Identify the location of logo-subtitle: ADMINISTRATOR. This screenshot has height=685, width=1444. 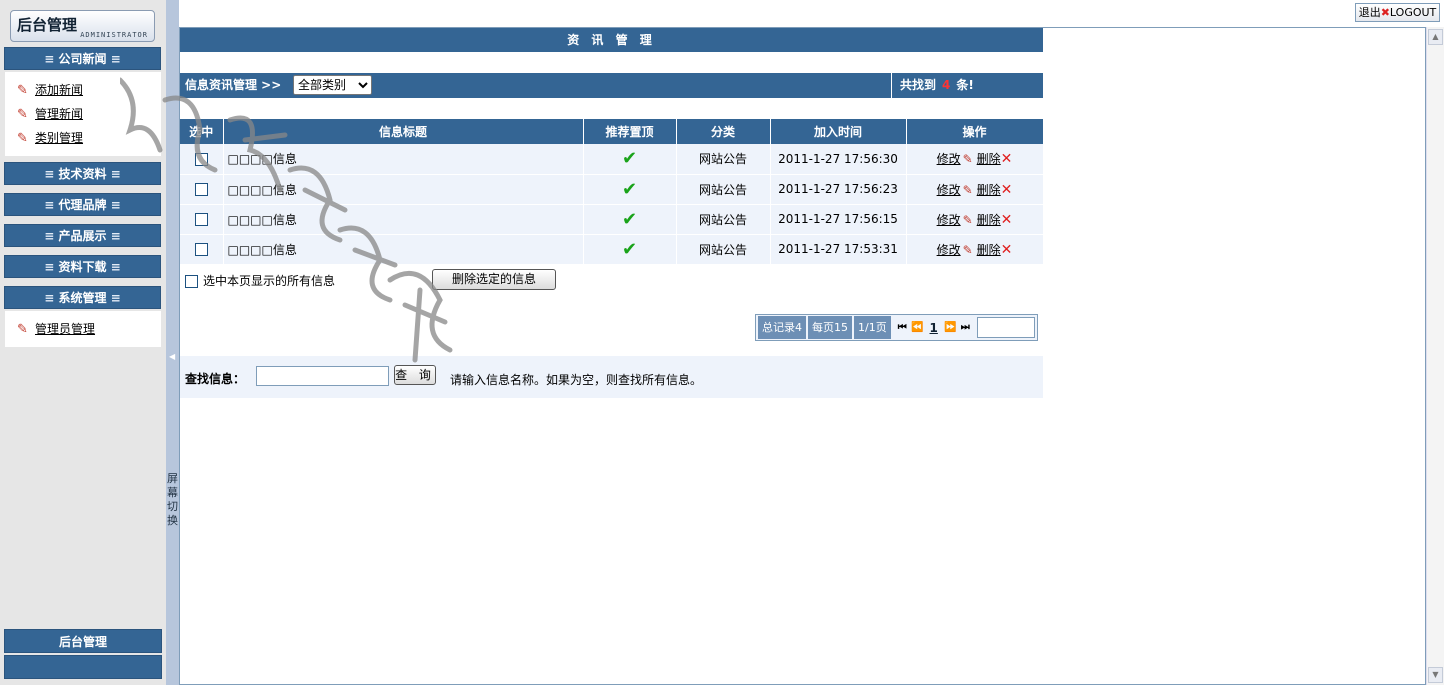
(114, 35).